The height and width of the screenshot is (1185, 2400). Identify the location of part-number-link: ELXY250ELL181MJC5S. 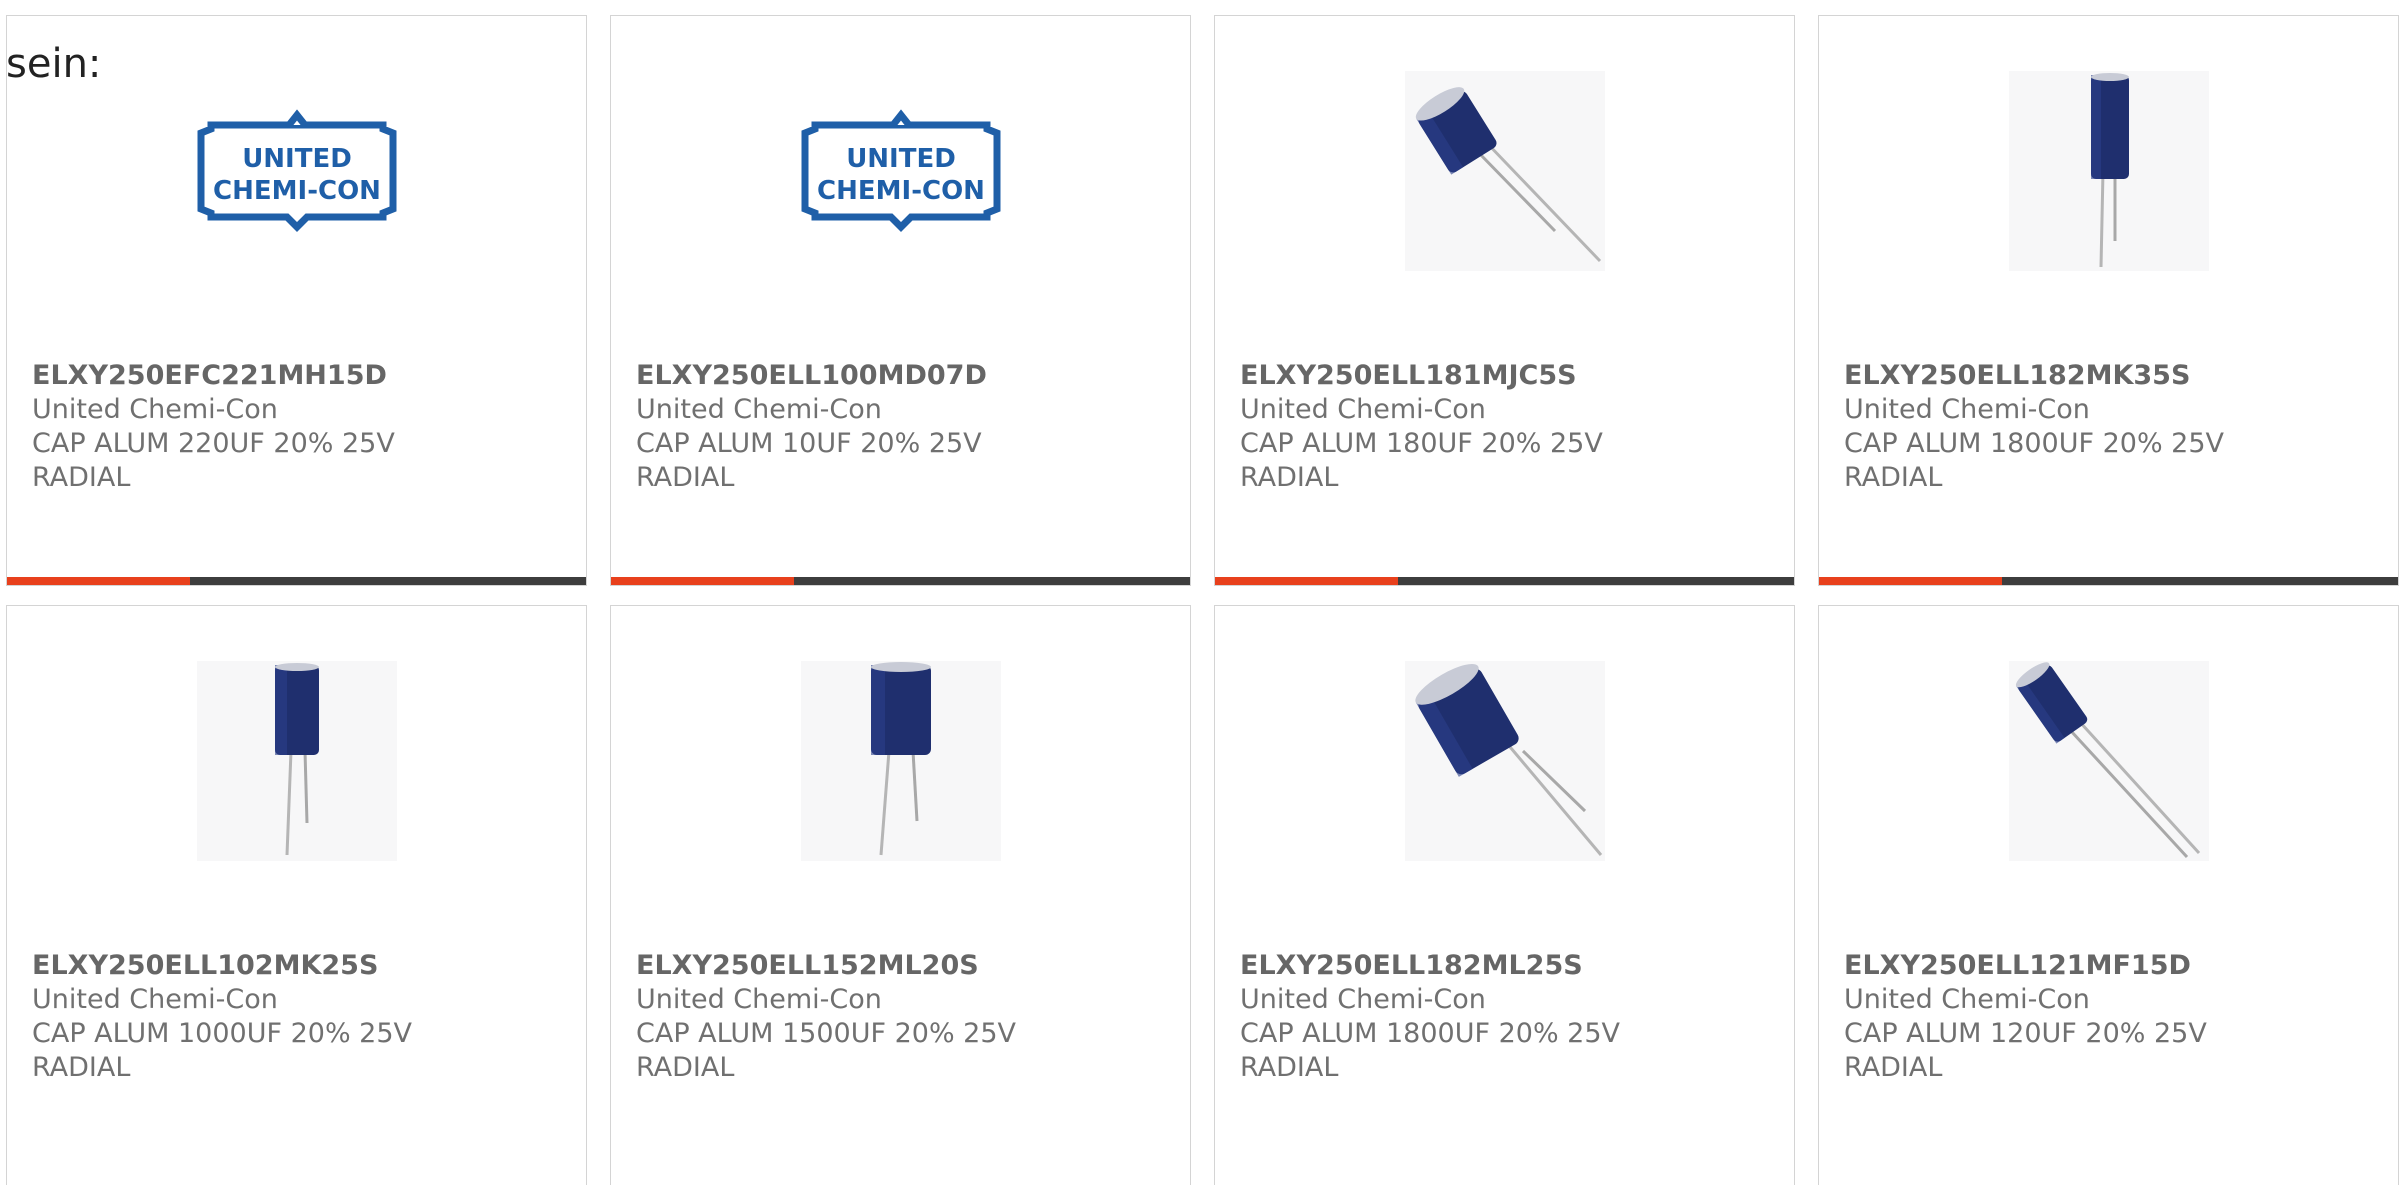
(1507, 376).